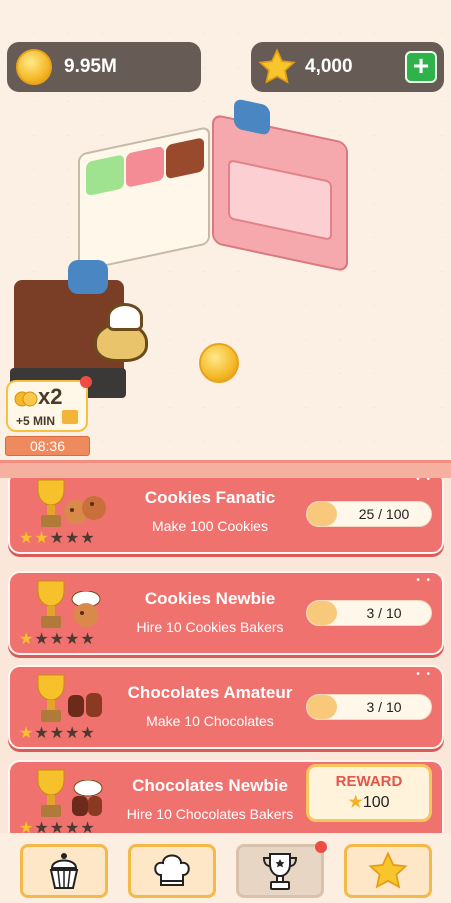 This screenshot has width=451, height=903. What do you see at coordinates (384, 514) in the screenshot?
I see `progress-text: 25 / 100` at bounding box center [384, 514].